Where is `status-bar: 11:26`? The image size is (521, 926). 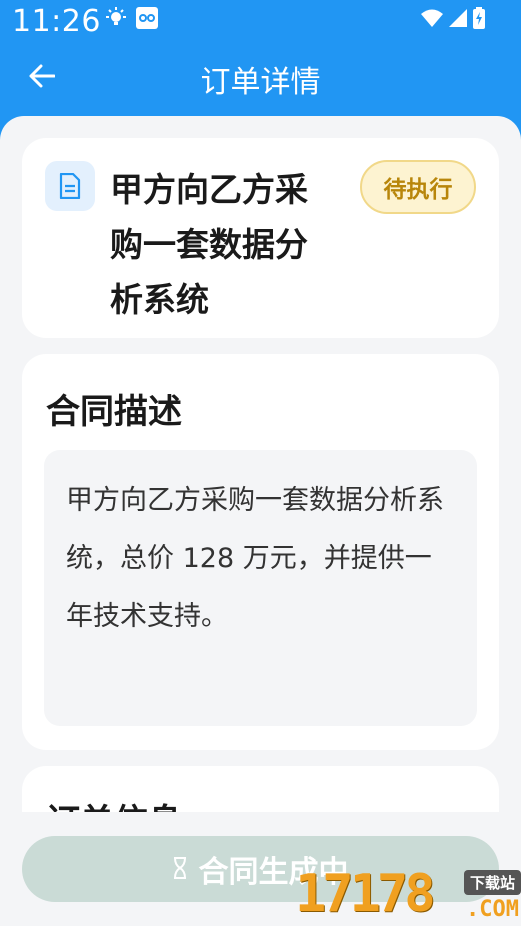 status-bar: 11:26 is located at coordinates (260, 22).